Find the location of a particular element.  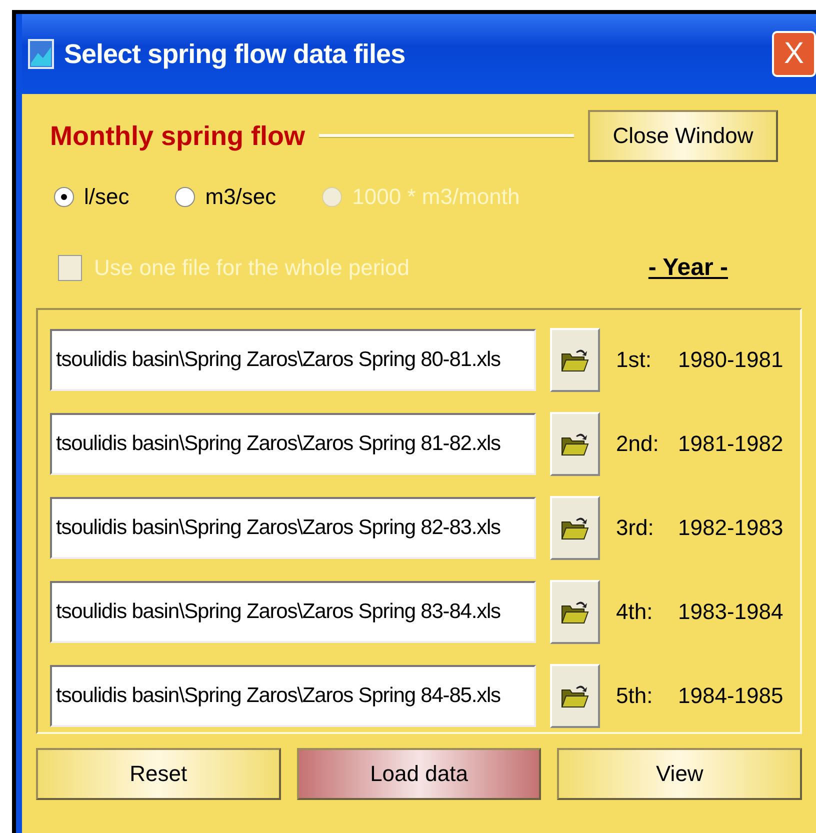

year-range: 1982-1983 is located at coordinates (731, 528).